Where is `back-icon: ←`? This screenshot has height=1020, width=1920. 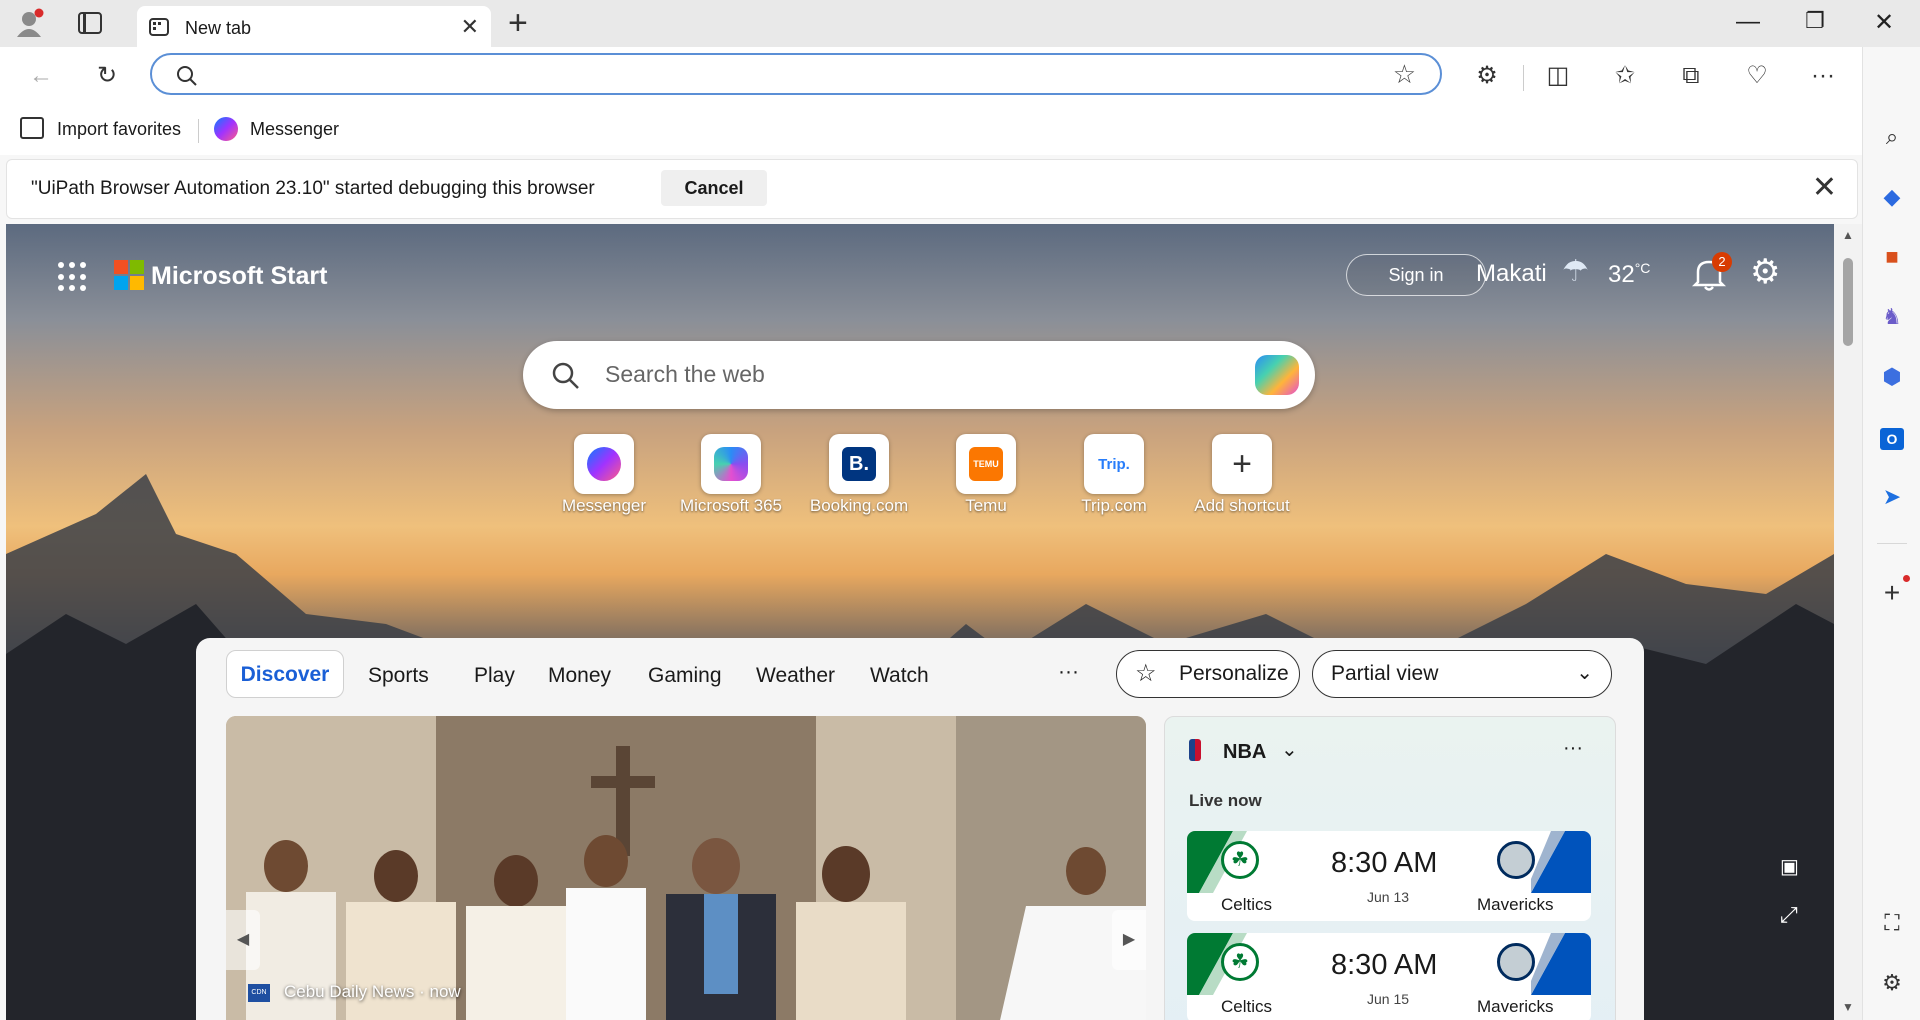
back-icon: ← is located at coordinates (41, 76).